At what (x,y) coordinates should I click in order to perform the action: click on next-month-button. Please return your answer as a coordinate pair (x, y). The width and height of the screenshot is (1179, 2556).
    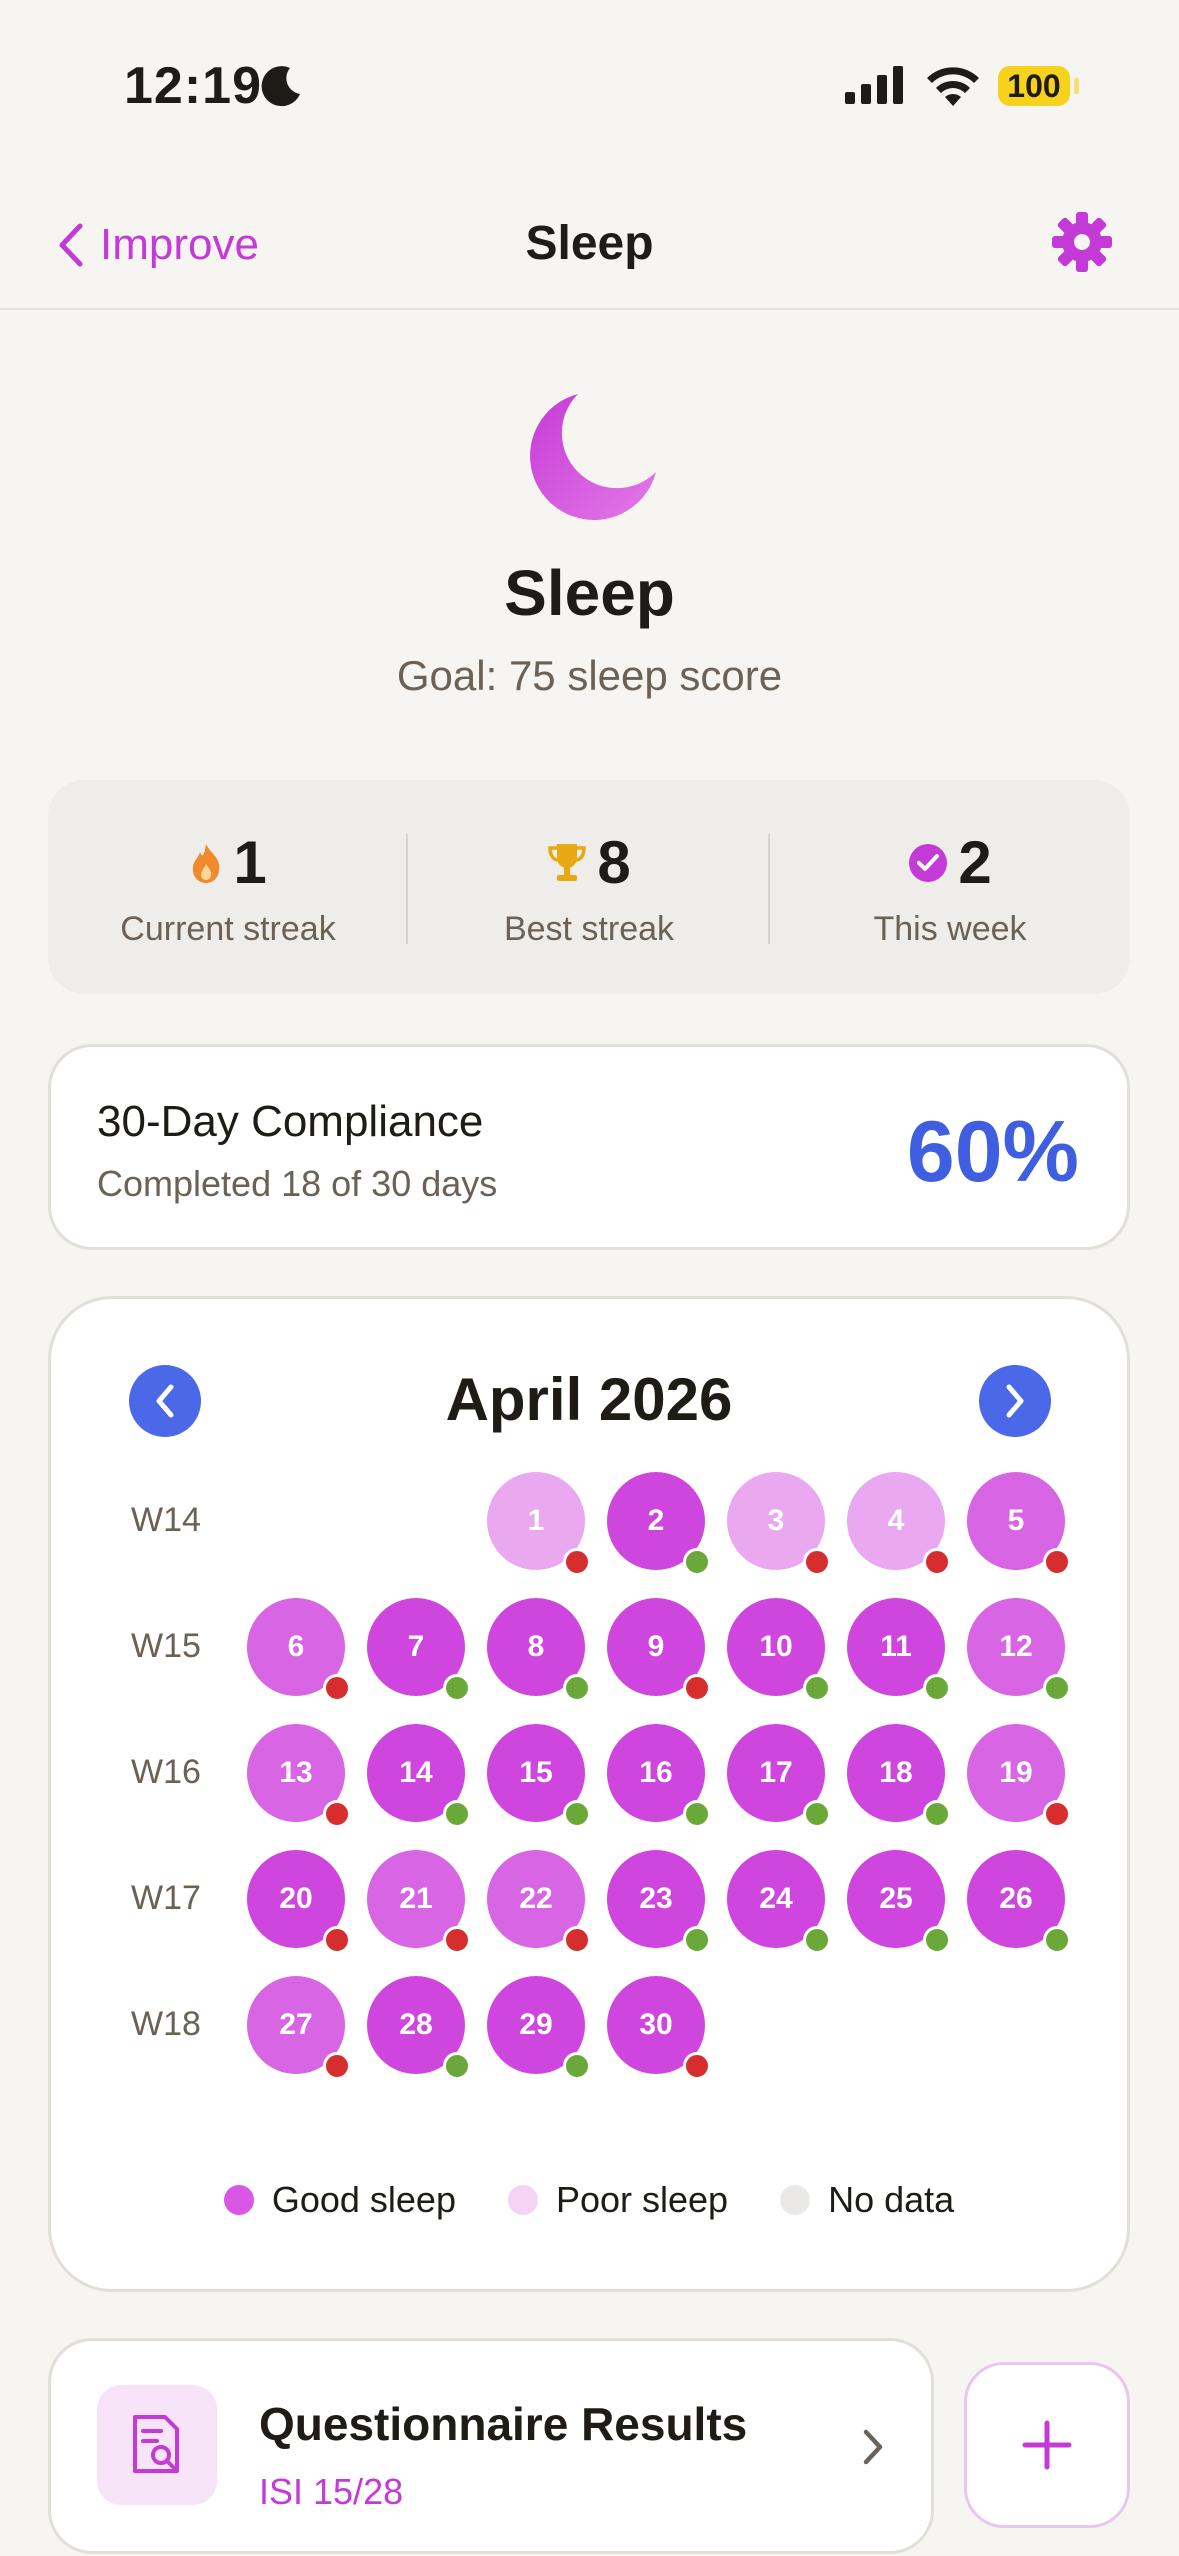
    Looking at the image, I should click on (1015, 1401).